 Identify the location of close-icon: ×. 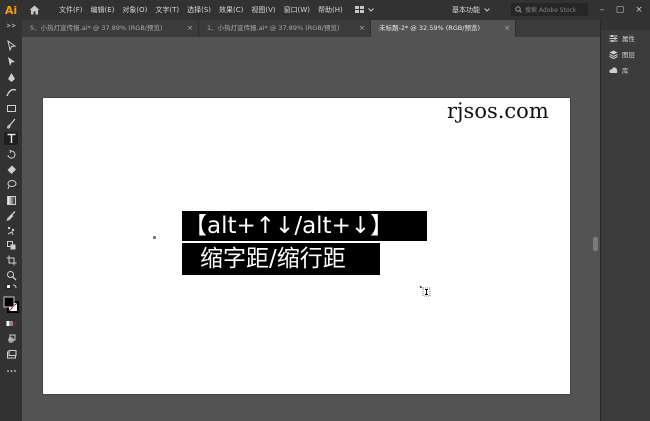
(639, 10).